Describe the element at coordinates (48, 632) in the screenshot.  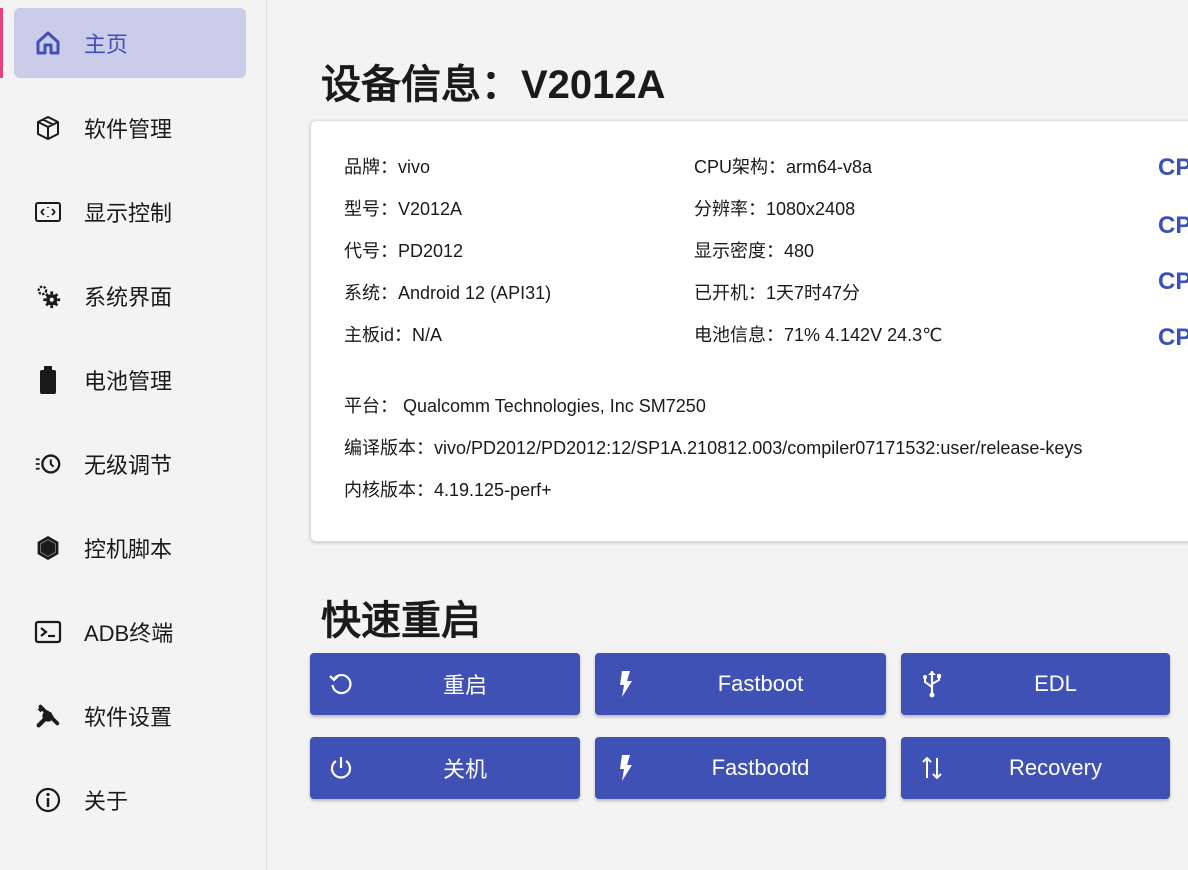
I see `terminal-icon` at that location.